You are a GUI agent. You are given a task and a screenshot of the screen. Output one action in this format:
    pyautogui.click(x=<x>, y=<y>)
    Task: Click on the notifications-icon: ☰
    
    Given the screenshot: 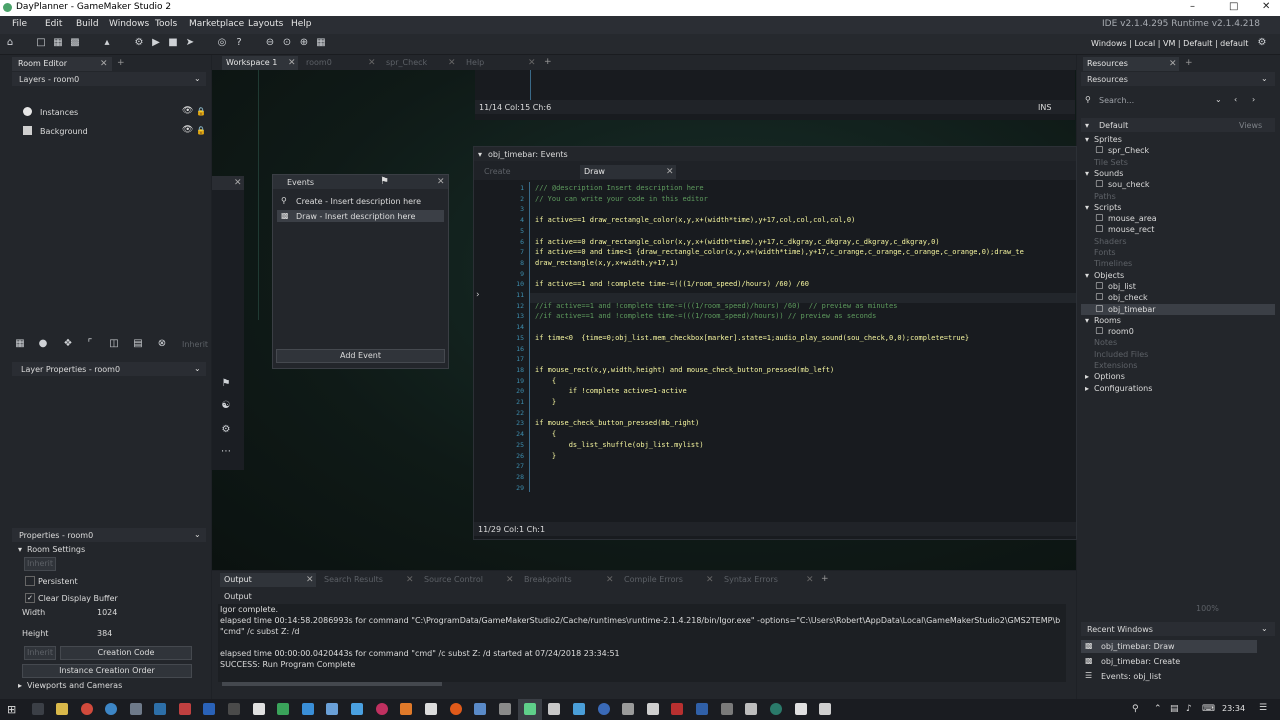 What is the action you would take?
    pyautogui.click(x=1263, y=708)
    